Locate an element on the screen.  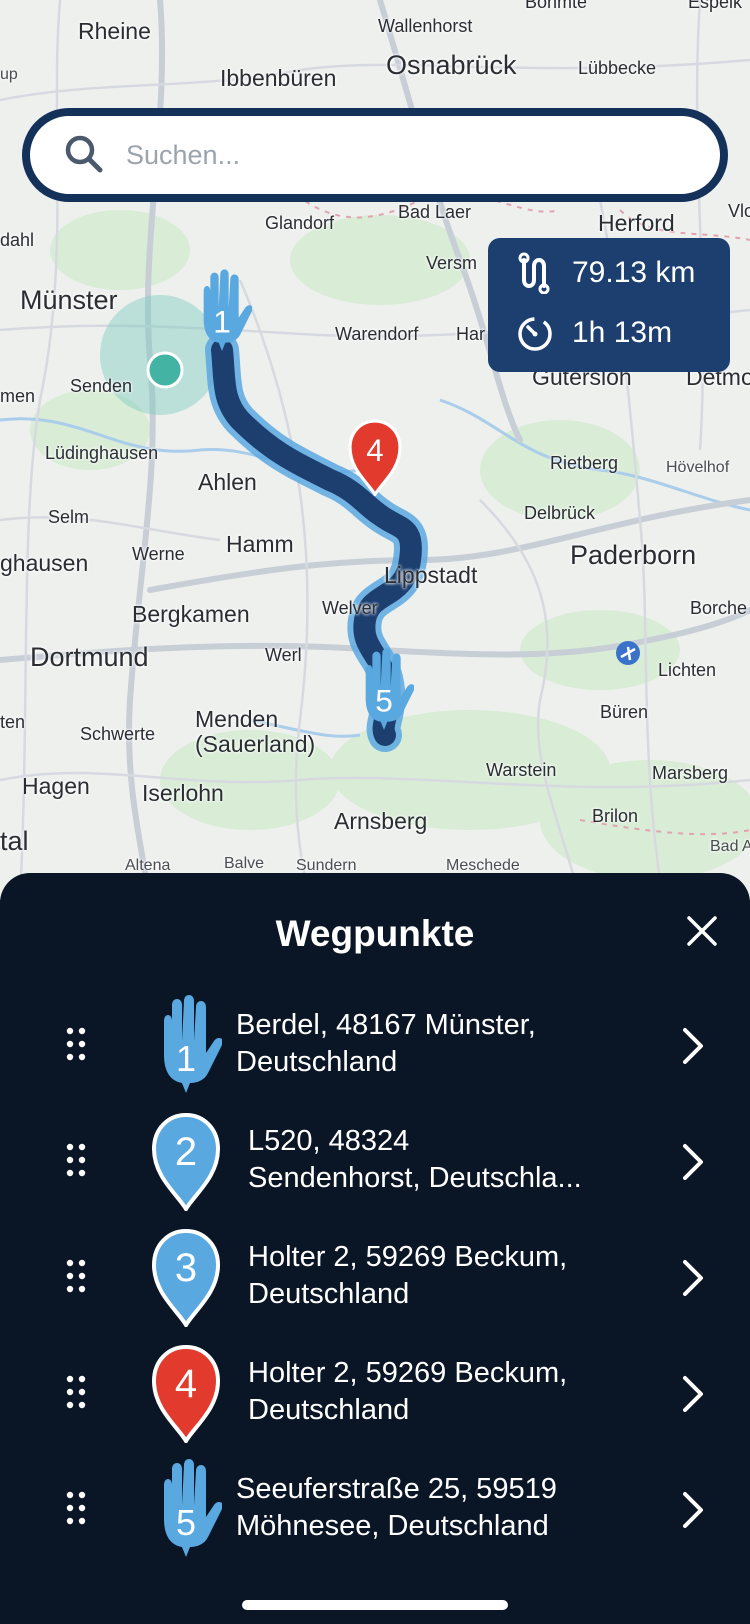
map-place-label: Warendorf is located at coordinates (377, 334).